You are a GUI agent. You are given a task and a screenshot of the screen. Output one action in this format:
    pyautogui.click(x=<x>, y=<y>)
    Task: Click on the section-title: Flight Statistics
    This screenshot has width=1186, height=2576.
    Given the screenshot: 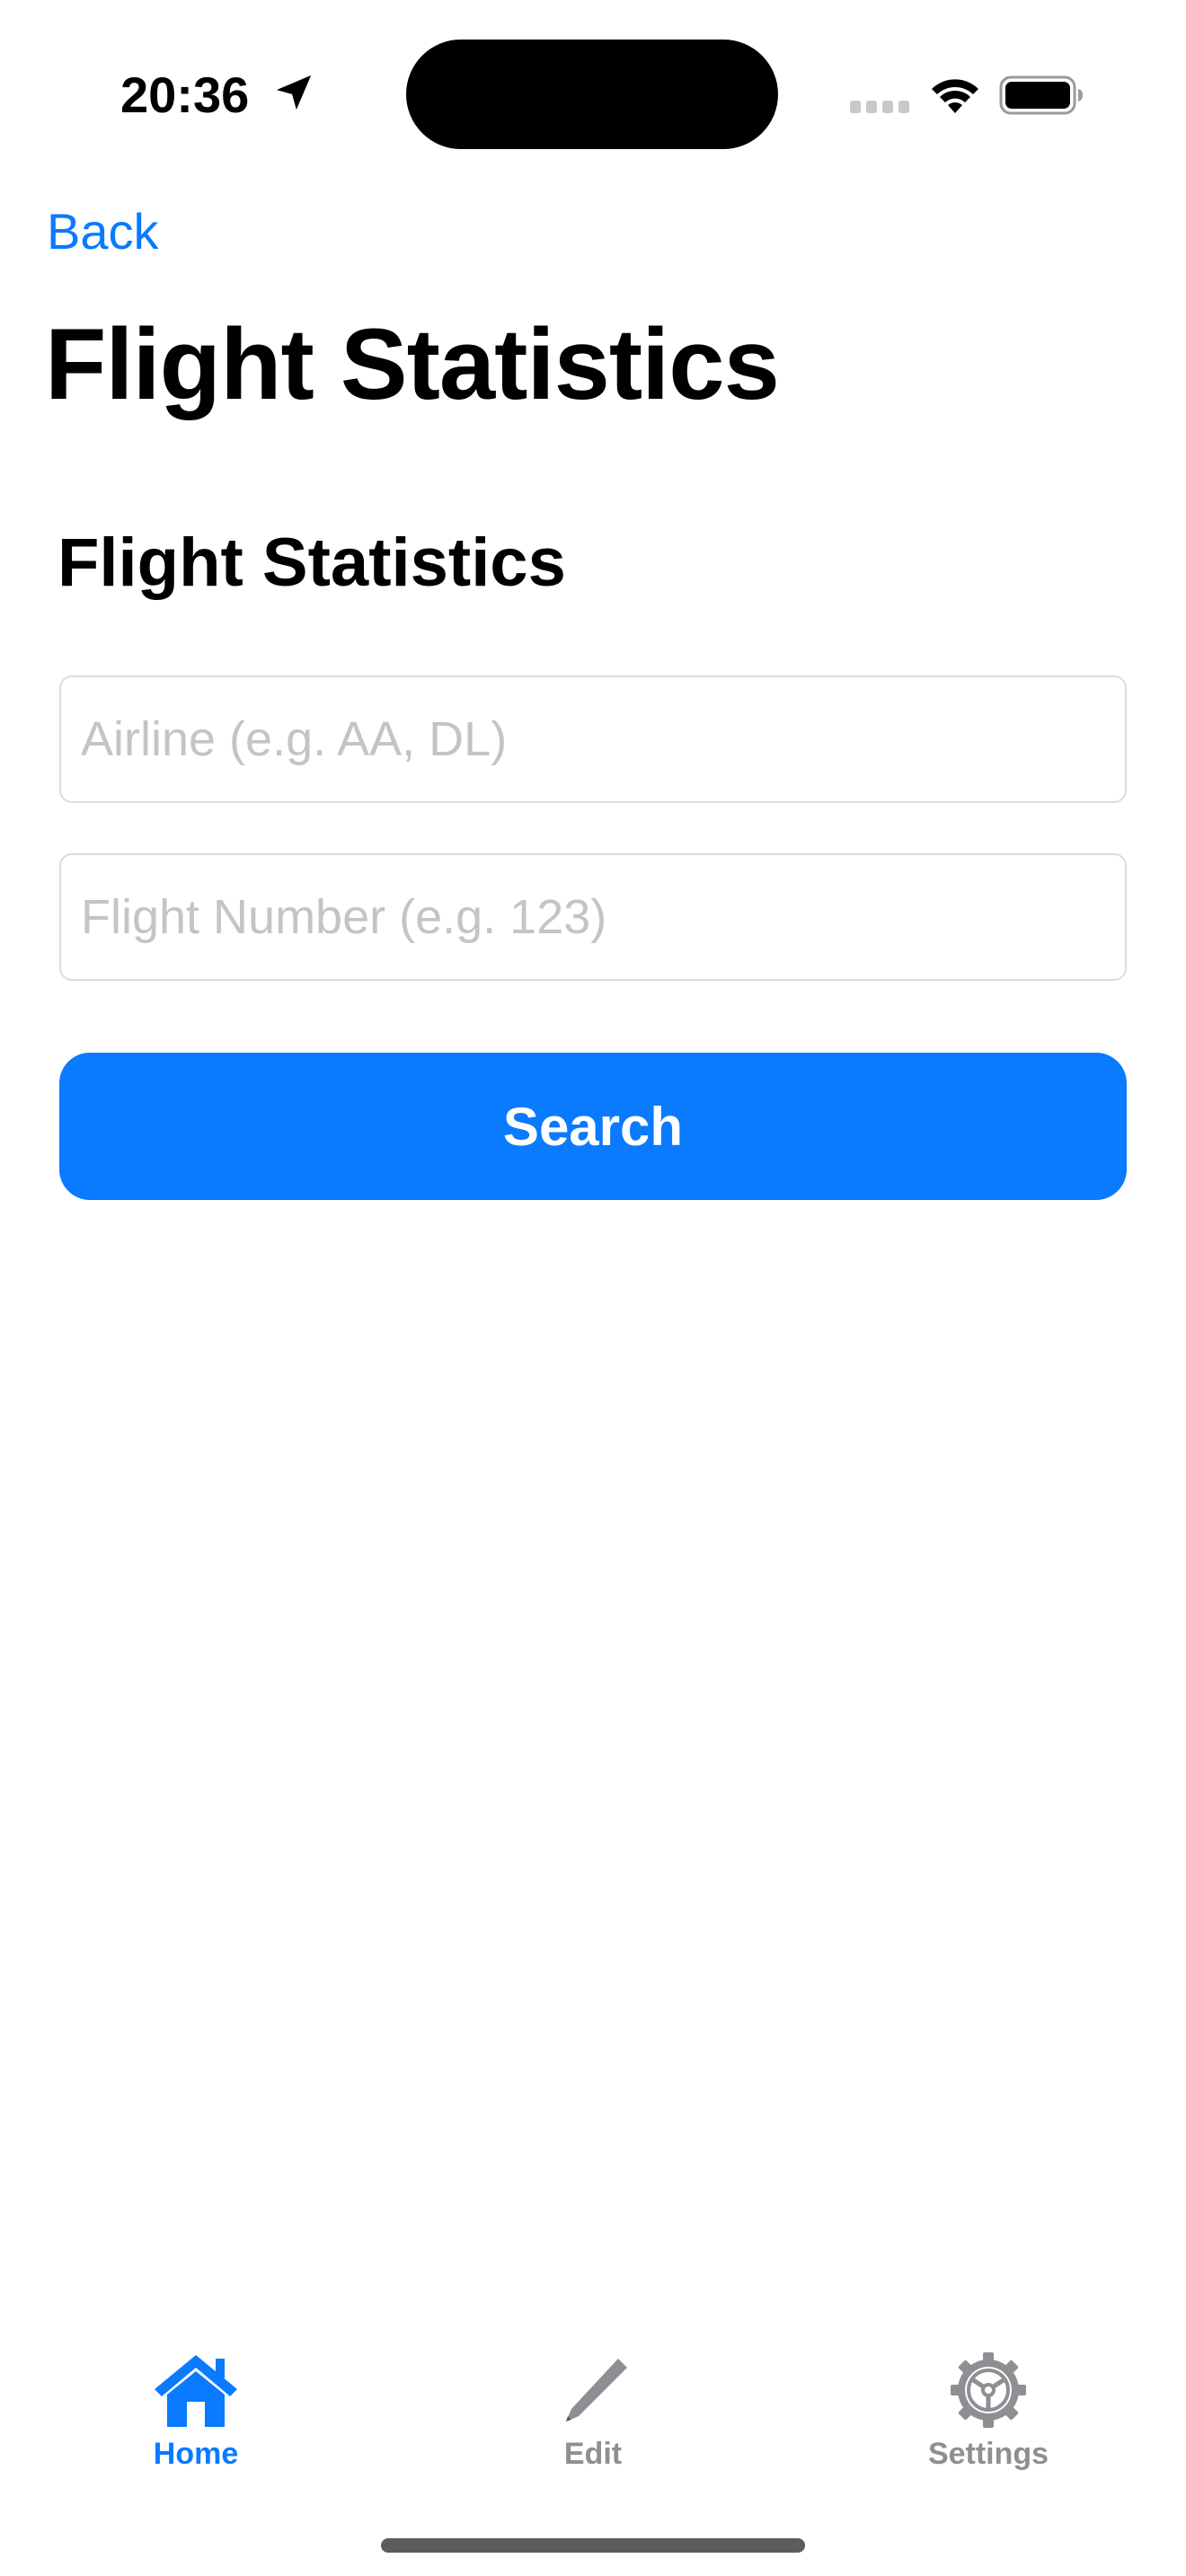 What is the action you would take?
    pyautogui.click(x=312, y=563)
    